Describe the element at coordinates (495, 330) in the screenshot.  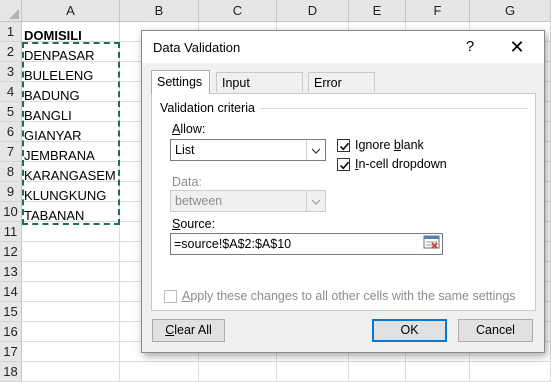
I see `cancel-button: Cancel` at that location.